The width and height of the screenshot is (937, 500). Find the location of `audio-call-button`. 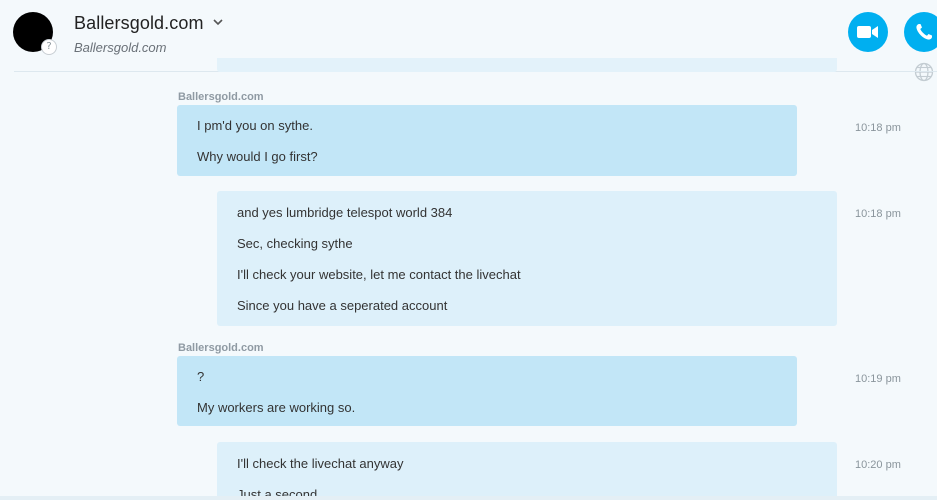

audio-call-button is located at coordinates (920, 32).